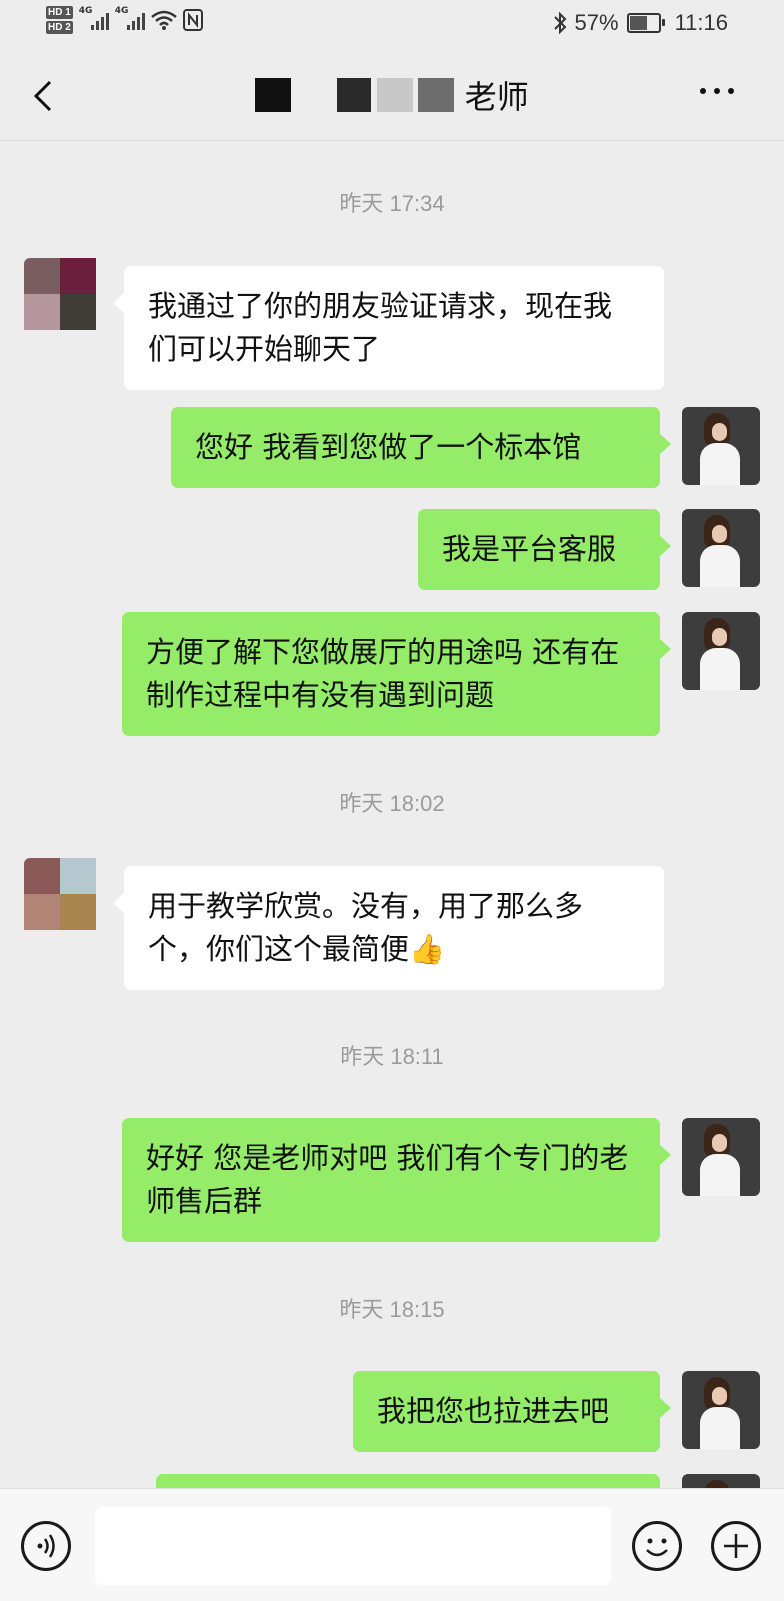 The height and width of the screenshot is (1601, 784). I want to click on clock: 11:16, so click(701, 22).